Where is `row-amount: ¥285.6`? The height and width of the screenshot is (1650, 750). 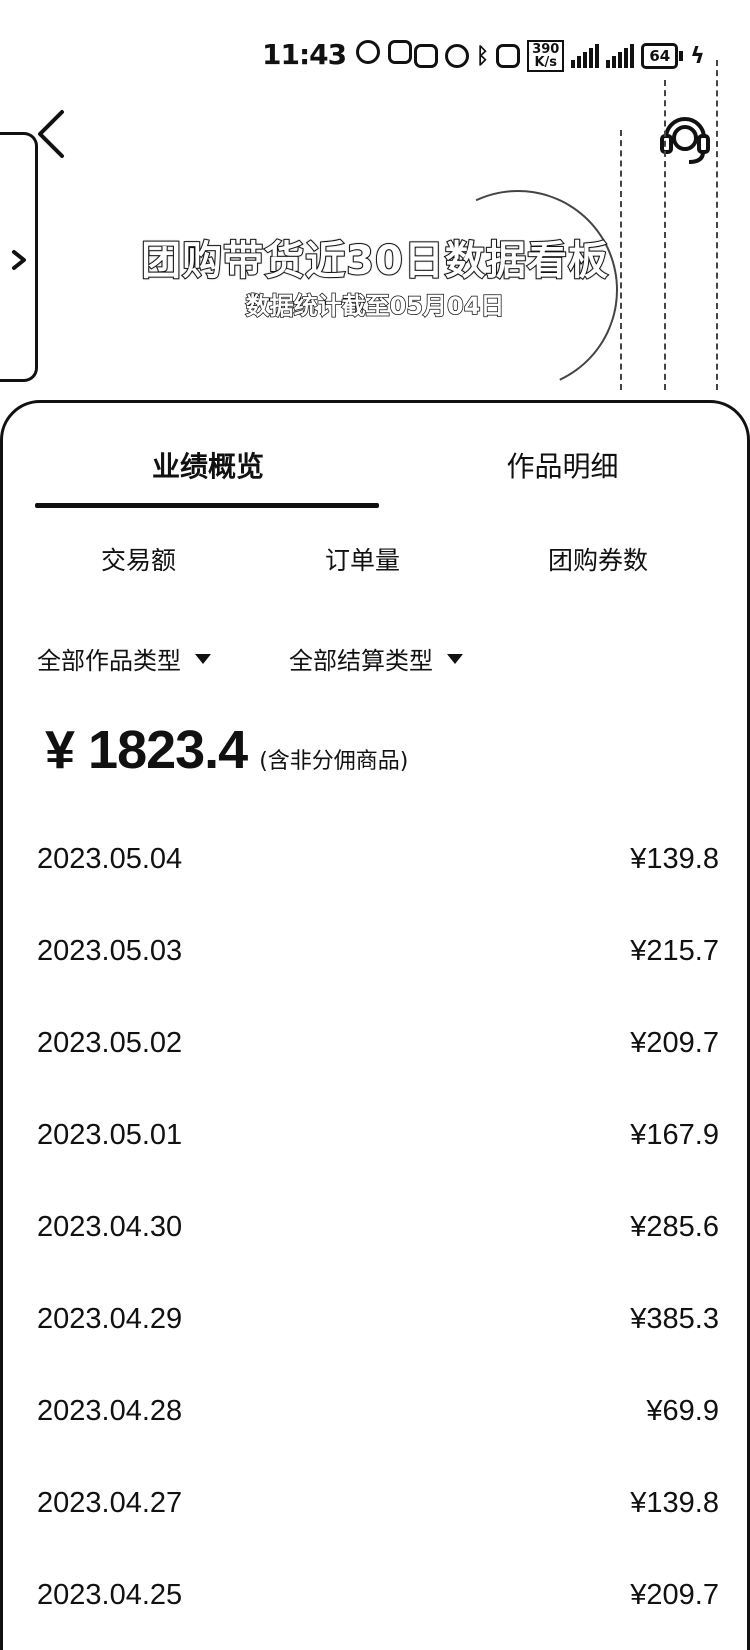
row-amount: ¥285.6 is located at coordinates (674, 1227).